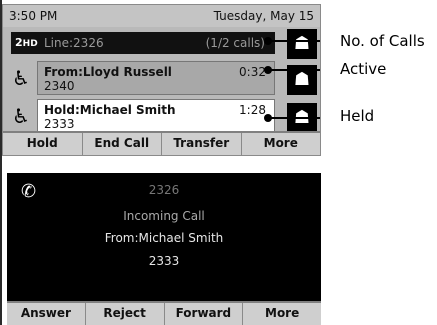 The image size is (437, 325). What do you see at coordinates (110, 110) in the screenshot?
I see `held-call-name: Hold:Michael Smith` at bounding box center [110, 110].